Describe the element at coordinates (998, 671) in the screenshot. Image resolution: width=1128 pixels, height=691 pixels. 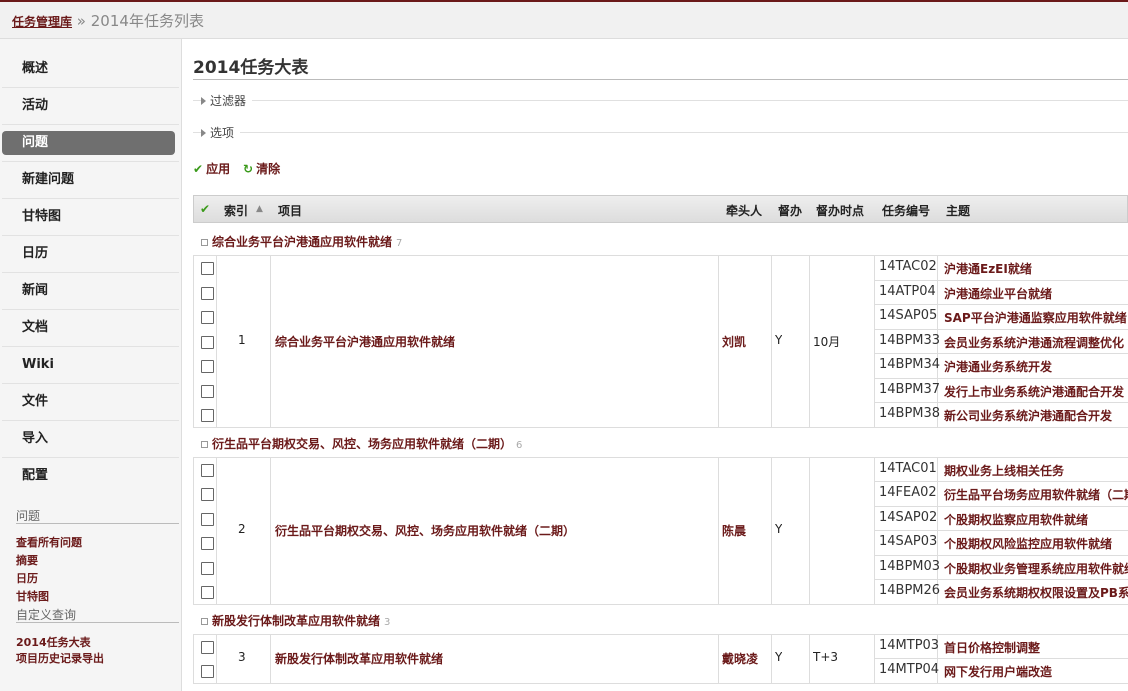
I see `task-subject-link: 网下发行用户端改造` at that location.